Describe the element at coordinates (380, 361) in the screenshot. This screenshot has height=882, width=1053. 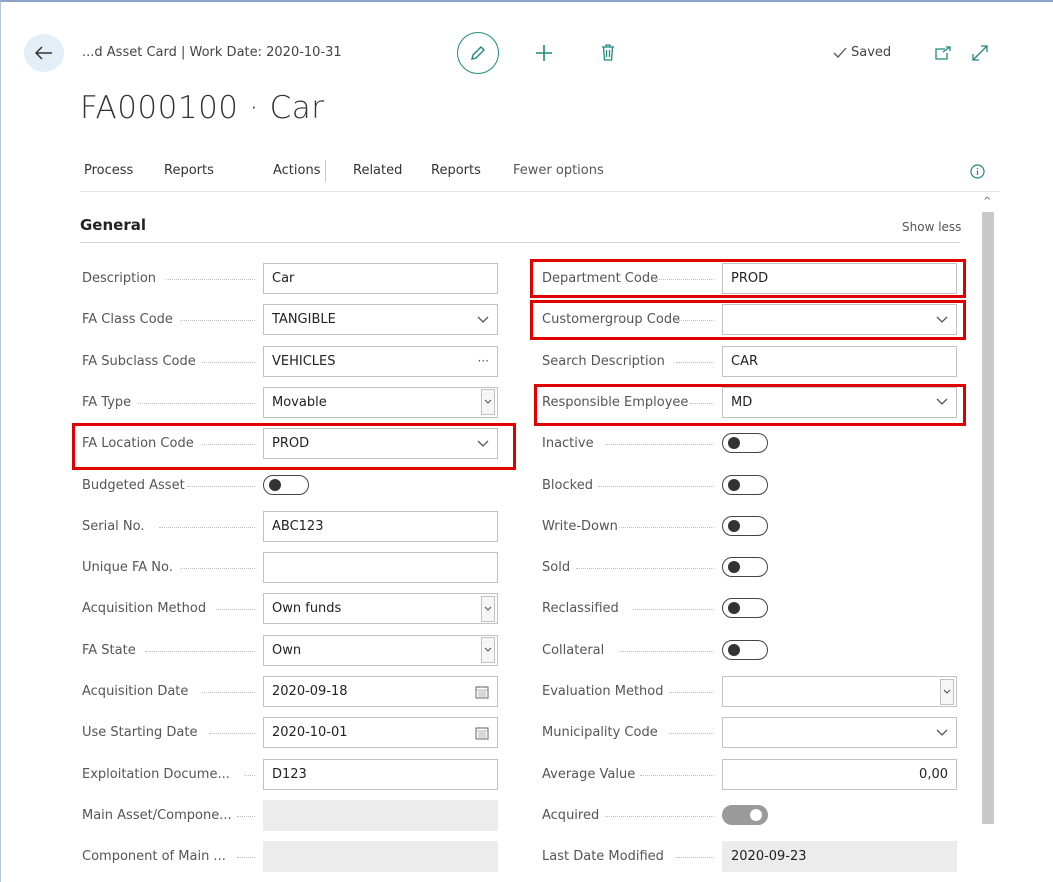
I see `fa-subclass-code-field: VEHICLES ···` at that location.